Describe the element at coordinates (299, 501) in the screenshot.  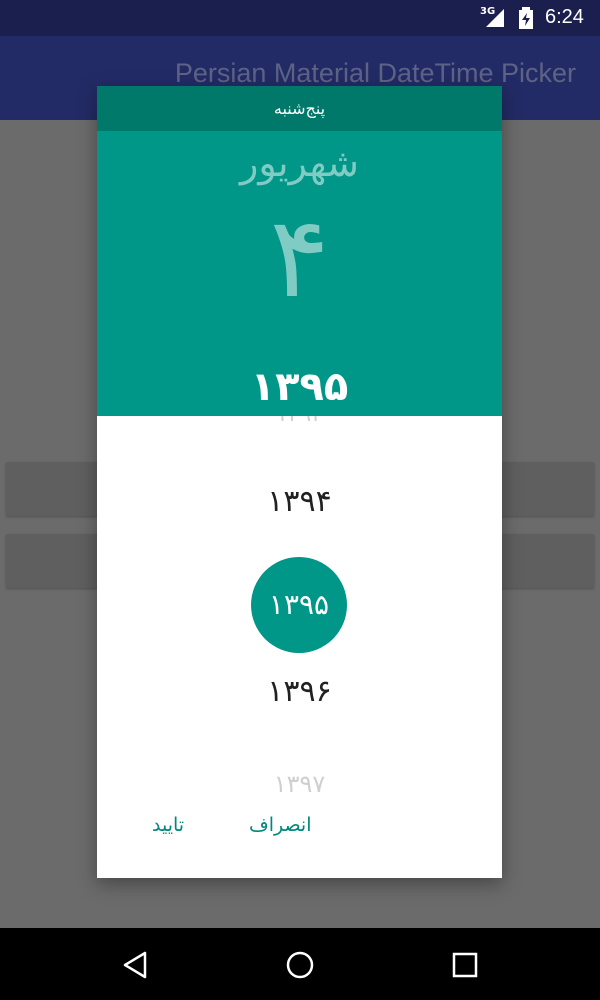
I see `year-item: ۱۳۹۴` at that location.